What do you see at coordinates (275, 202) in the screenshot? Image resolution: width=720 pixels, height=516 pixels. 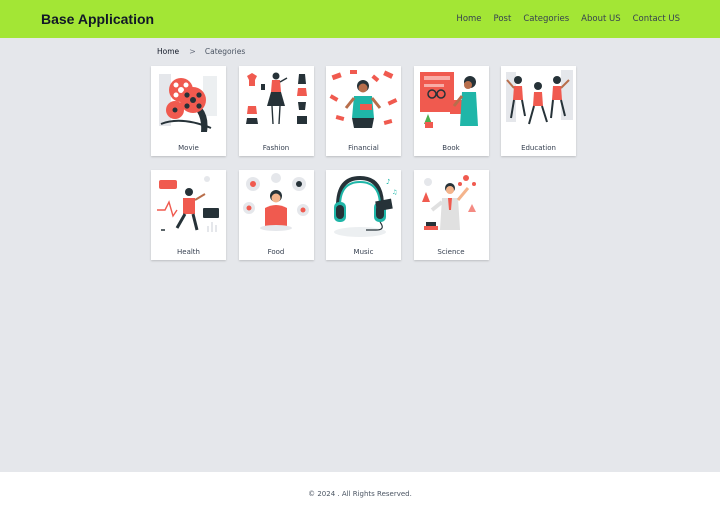 I see `food-illustration-icon` at bounding box center [275, 202].